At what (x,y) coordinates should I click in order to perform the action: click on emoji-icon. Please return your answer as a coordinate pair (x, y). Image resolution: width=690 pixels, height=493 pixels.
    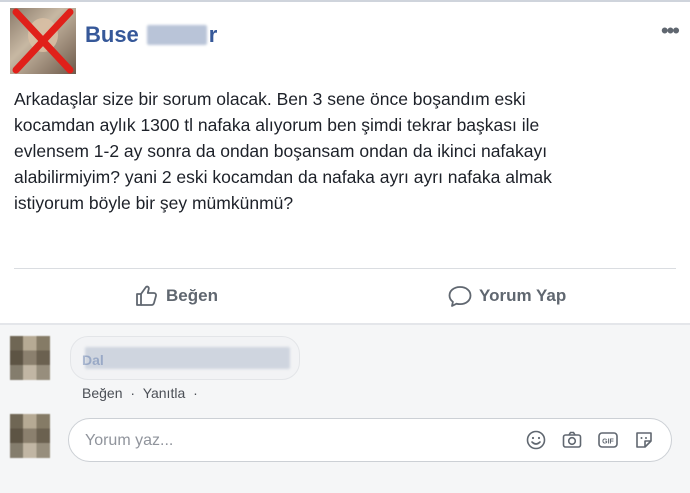
    Looking at the image, I should click on (536, 440).